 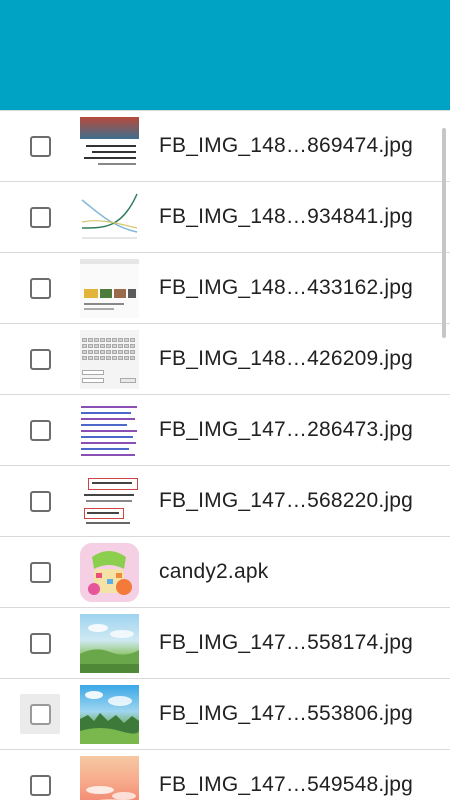 I want to click on file-name: FB_IMG_148…426209.jpg, so click(x=286, y=358).